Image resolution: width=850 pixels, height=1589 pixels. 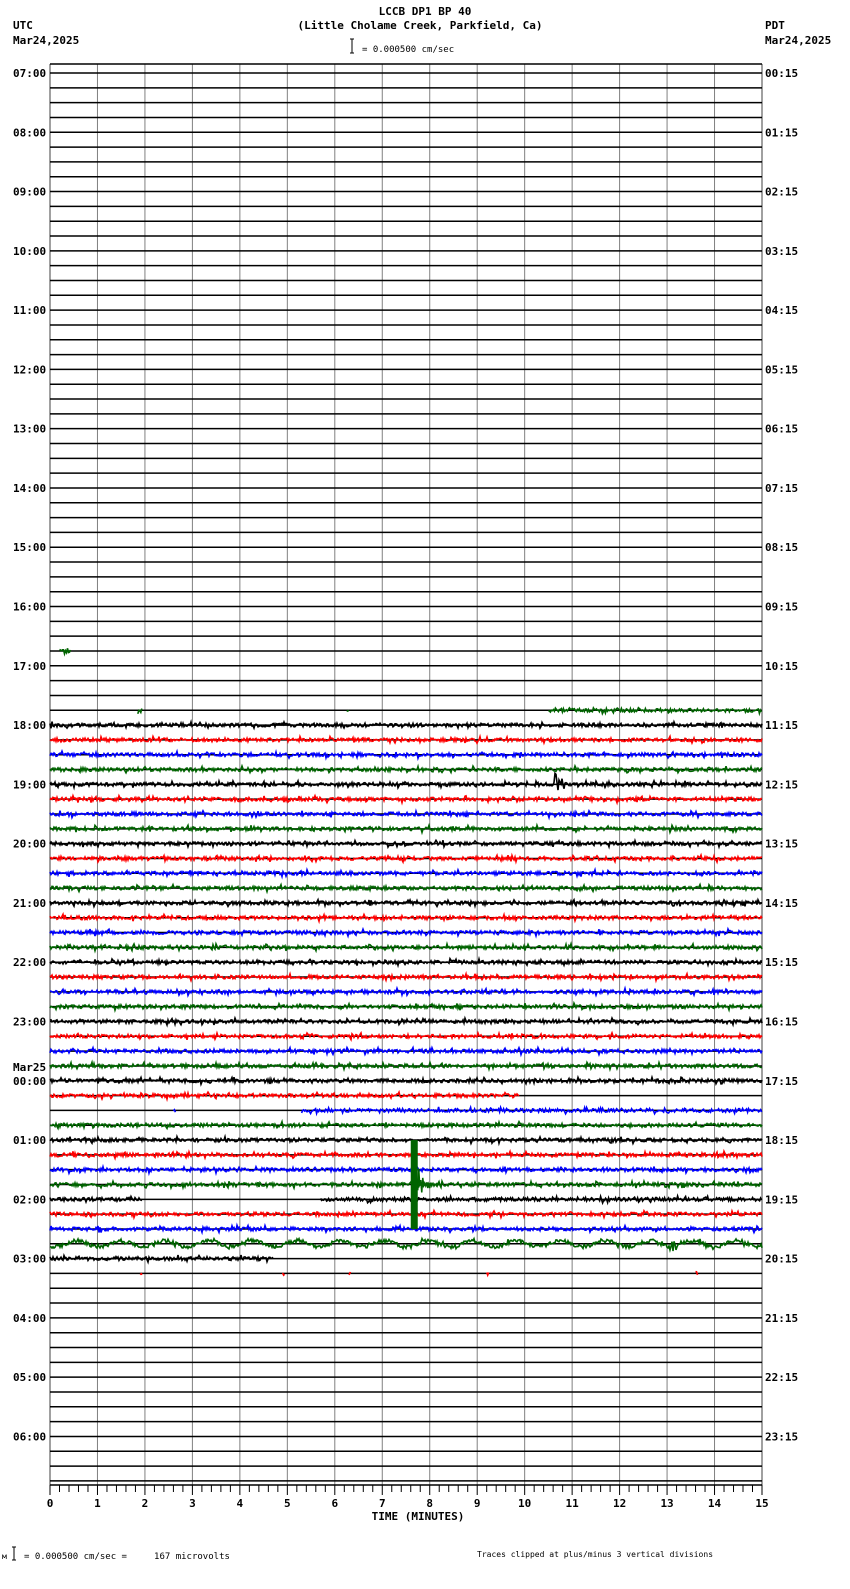 I want to click on right-timezone: PDT, so click(x=775, y=25).